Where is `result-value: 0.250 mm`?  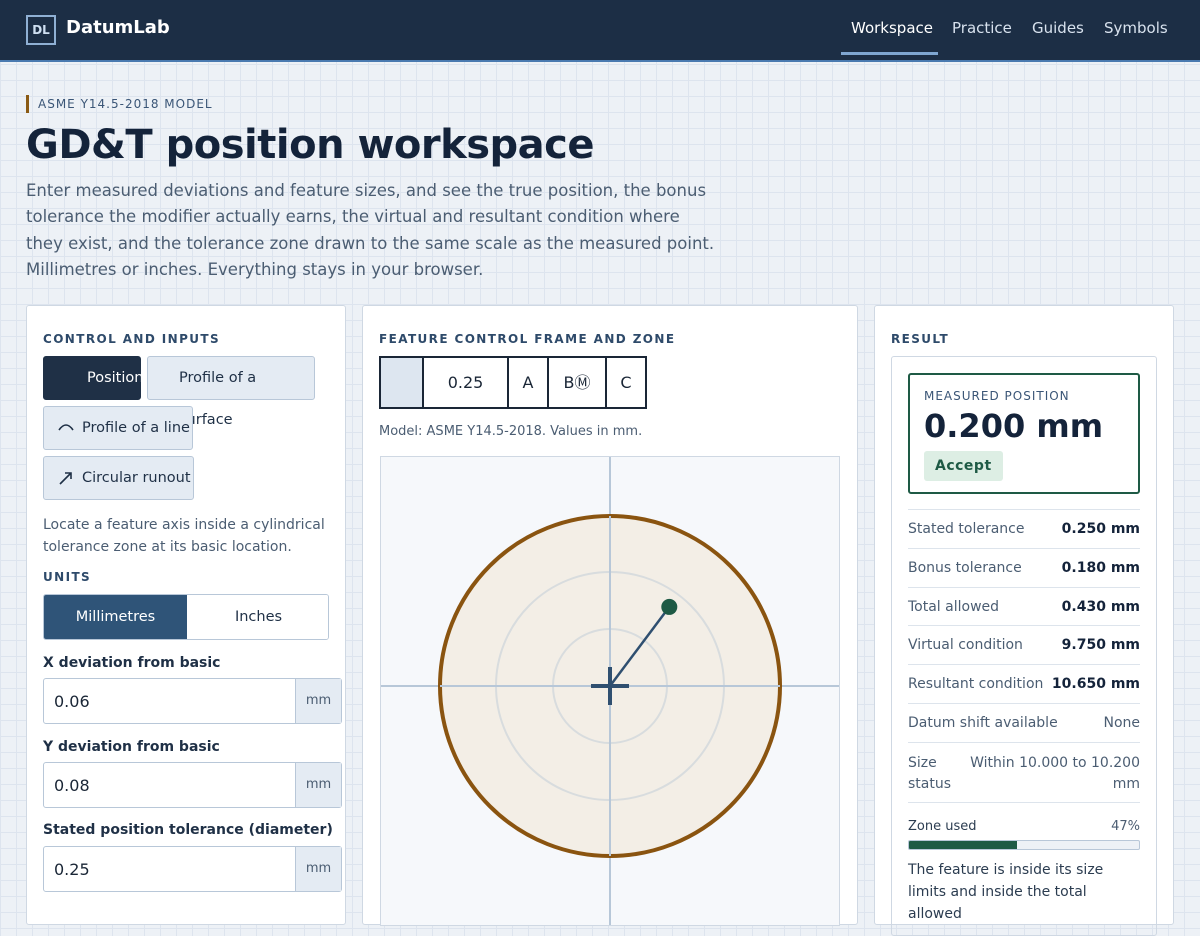
result-value: 0.250 mm is located at coordinates (1100, 529).